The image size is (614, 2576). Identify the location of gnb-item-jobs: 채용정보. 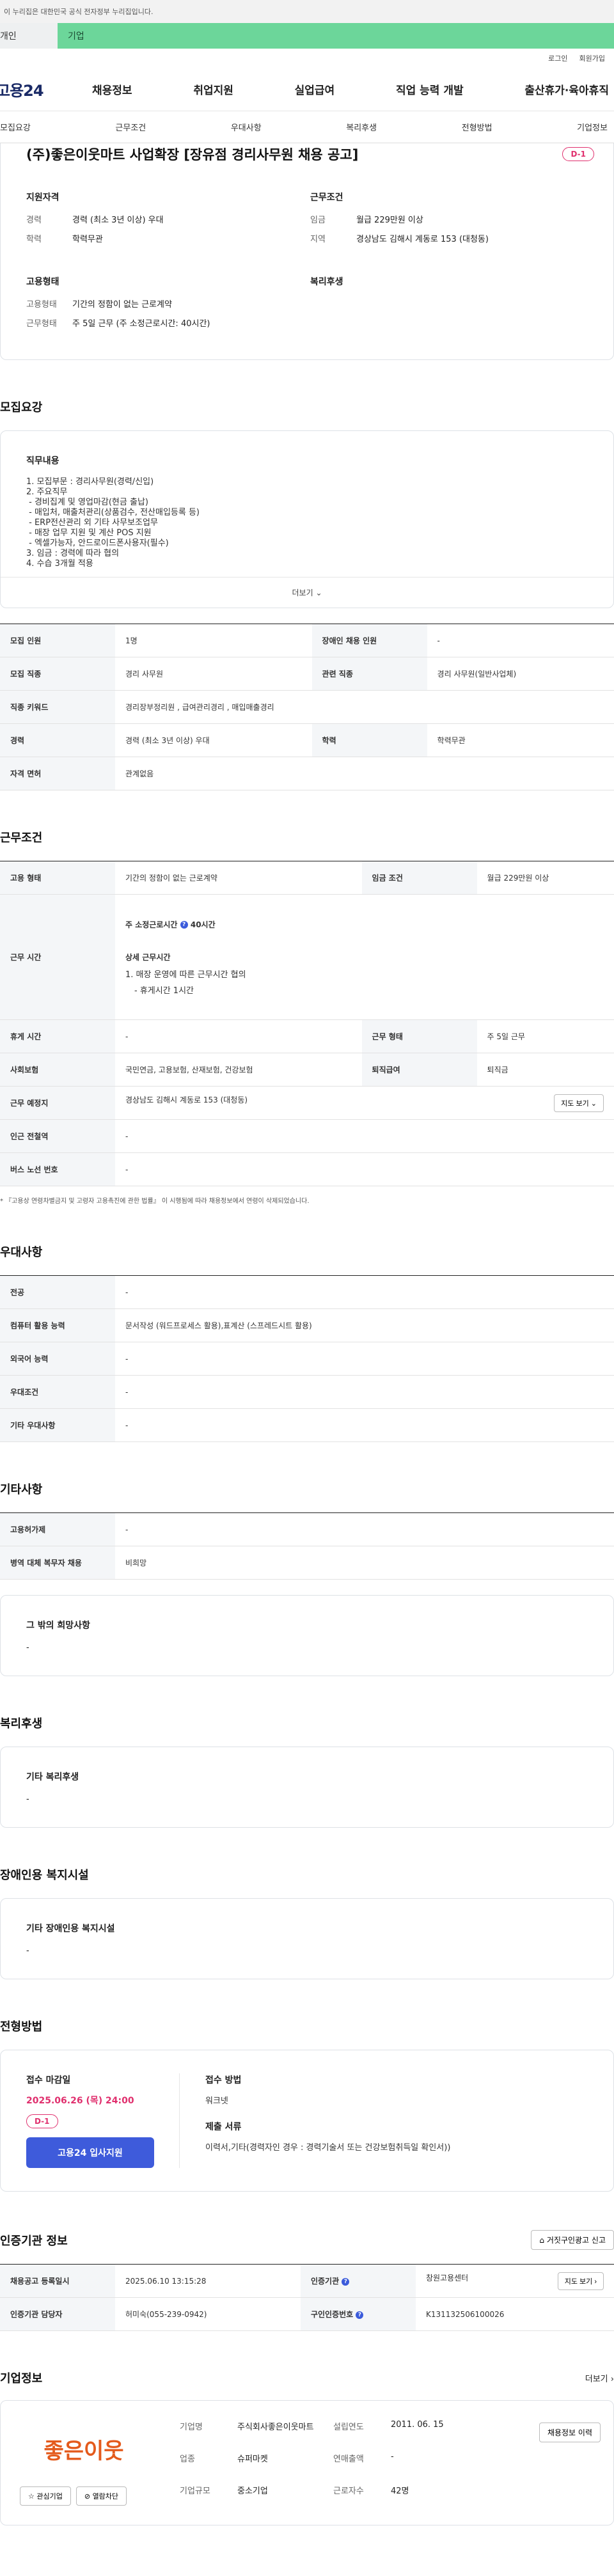
(112, 89).